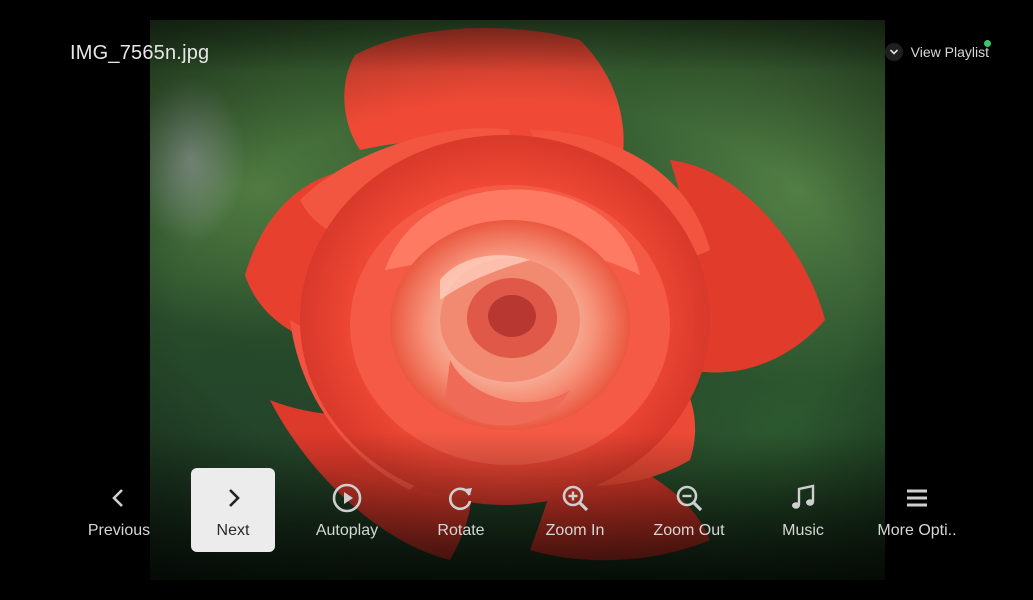  Describe the element at coordinates (119, 530) in the screenshot. I see `previous-label: Previous` at that location.